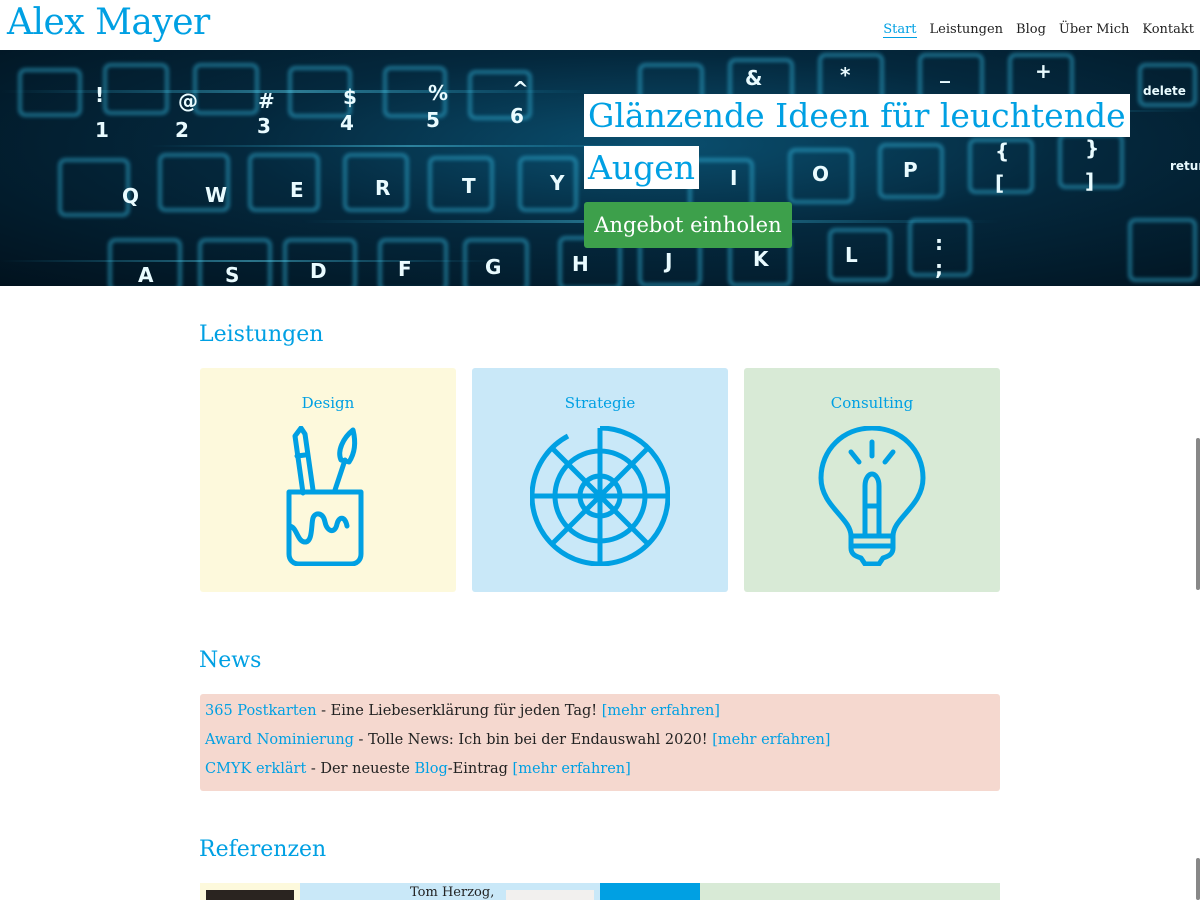 The image size is (1200, 900). I want to click on main-nav: Start Leistungen Blog Über Mich Kontakt, so click(1038, 30).